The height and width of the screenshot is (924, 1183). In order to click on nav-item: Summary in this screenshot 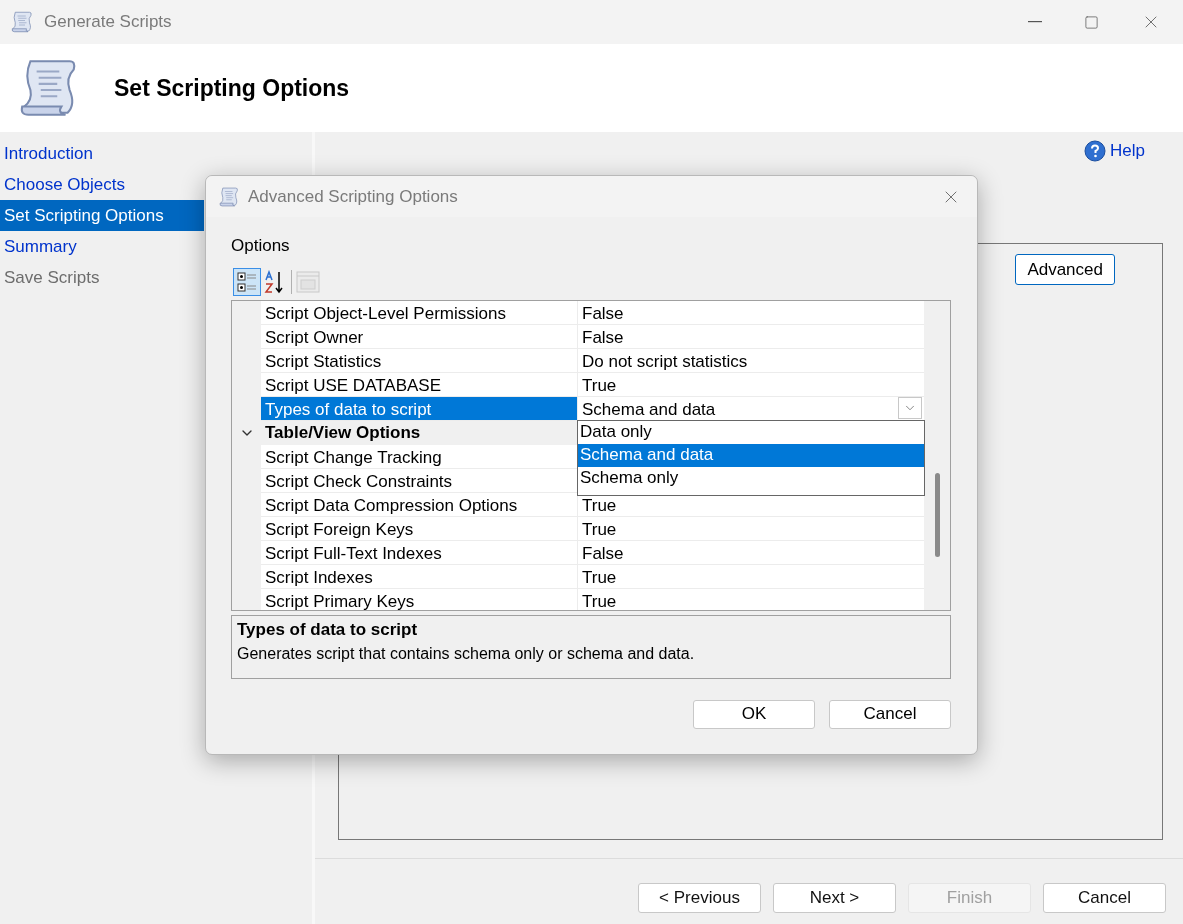, I will do `click(102, 246)`.